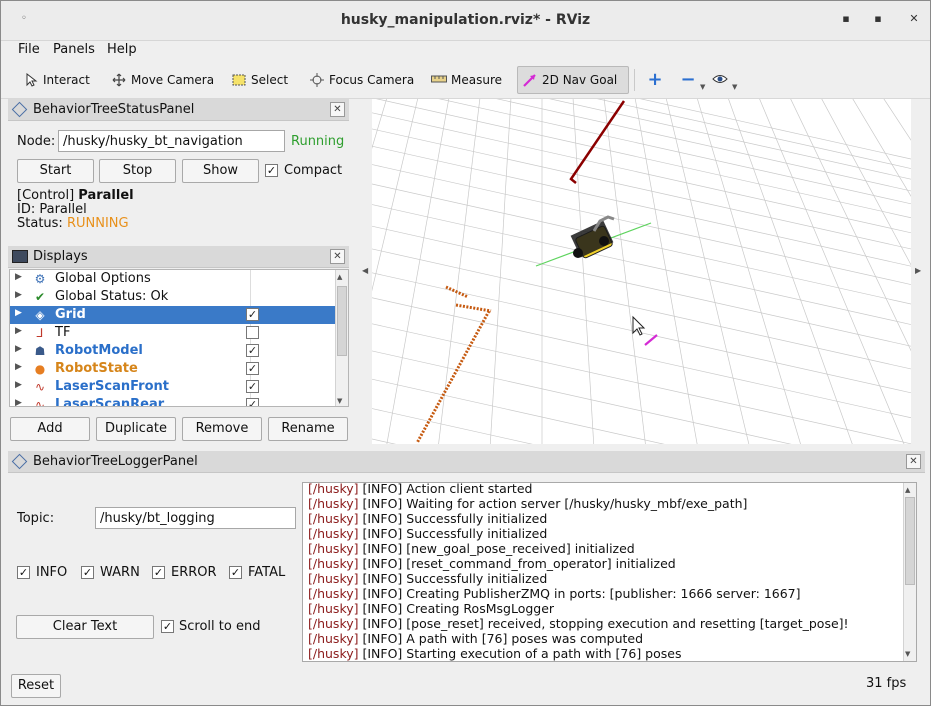  Describe the element at coordinates (222, 429) in the screenshot. I see `remove-display-button: Remove` at that location.